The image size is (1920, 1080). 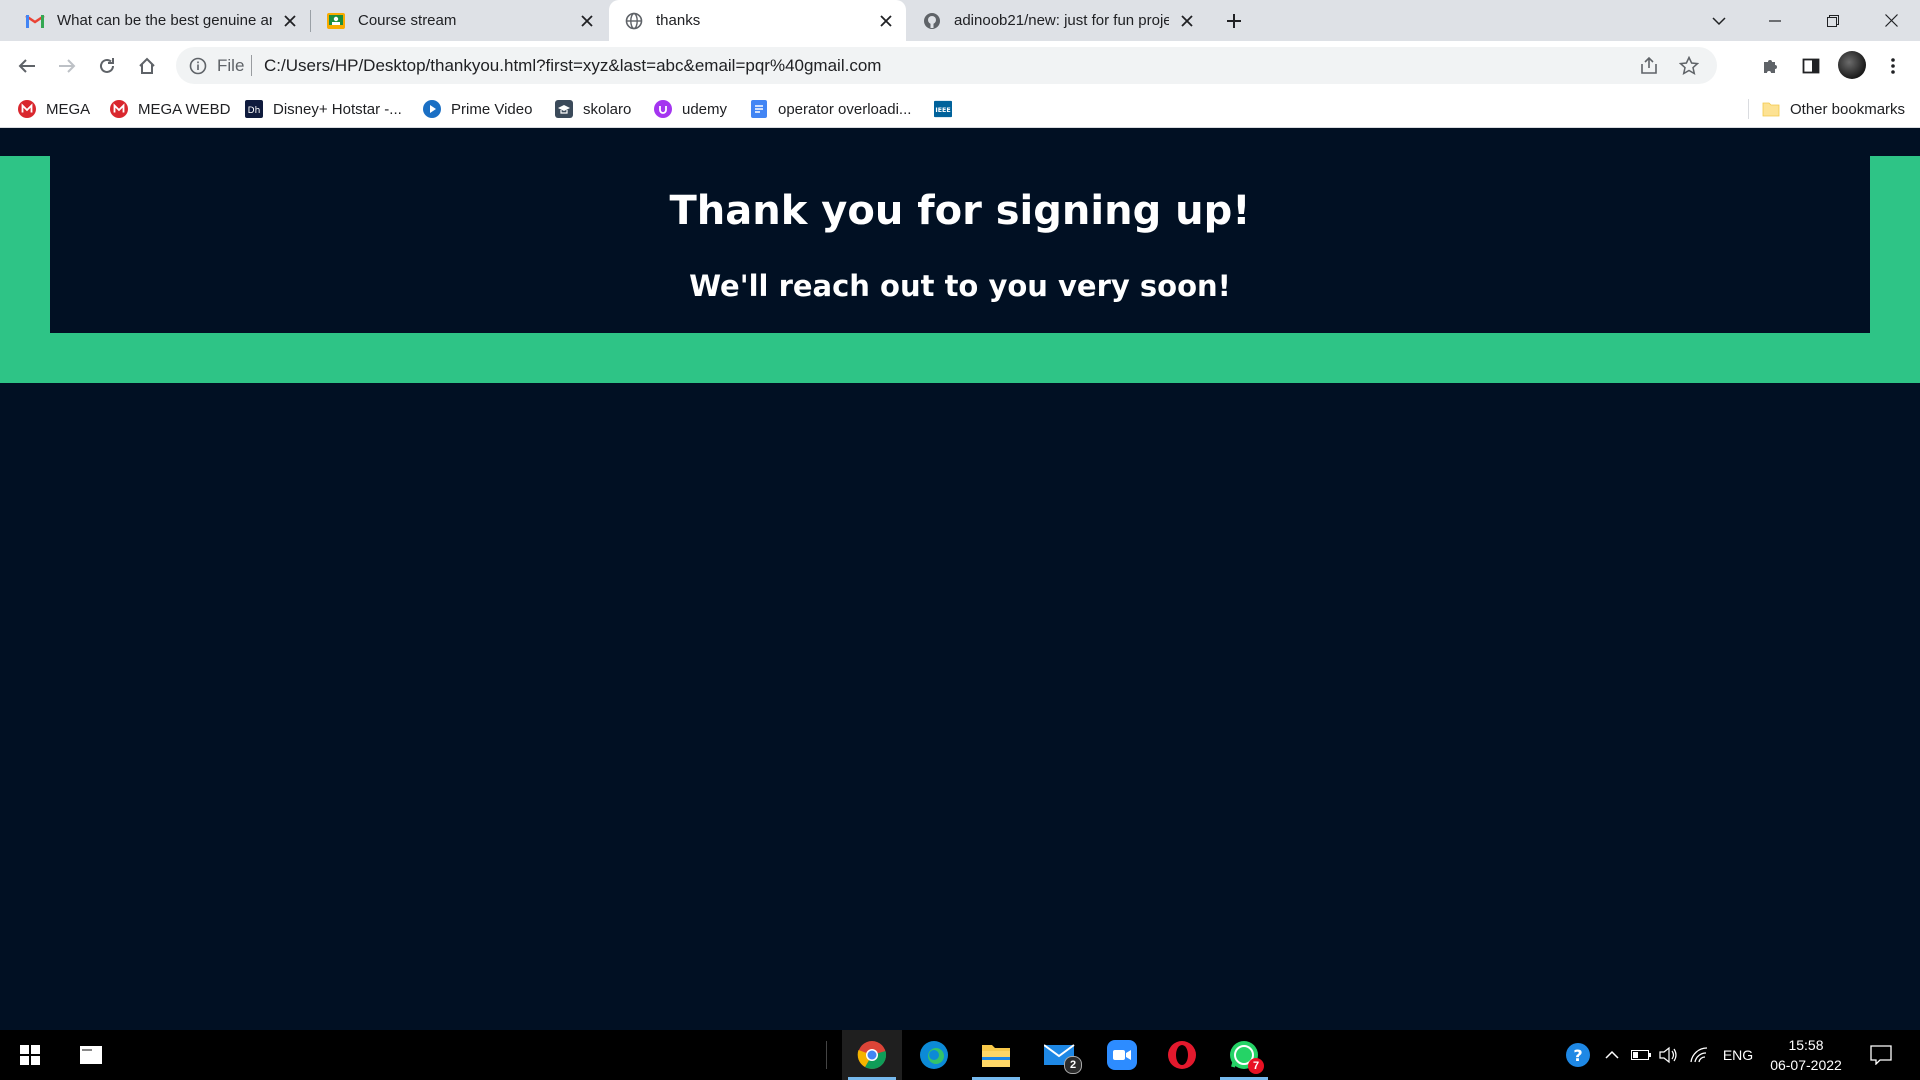 What do you see at coordinates (336, 21) in the screenshot?
I see `google-classroom-icon` at bounding box center [336, 21].